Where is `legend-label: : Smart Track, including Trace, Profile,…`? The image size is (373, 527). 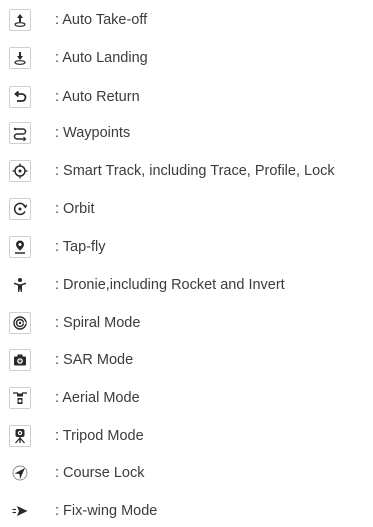 legend-label: : Smart Track, including Trace, Profile,… is located at coordinates (195, 171).